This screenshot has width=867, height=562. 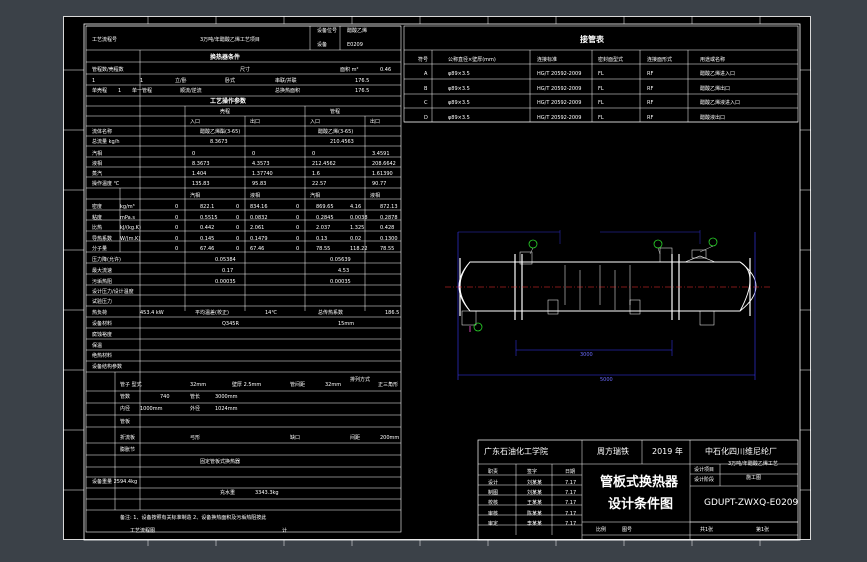 I want to click on fouling-tube: 0.00035, so click(x=225, y=282).